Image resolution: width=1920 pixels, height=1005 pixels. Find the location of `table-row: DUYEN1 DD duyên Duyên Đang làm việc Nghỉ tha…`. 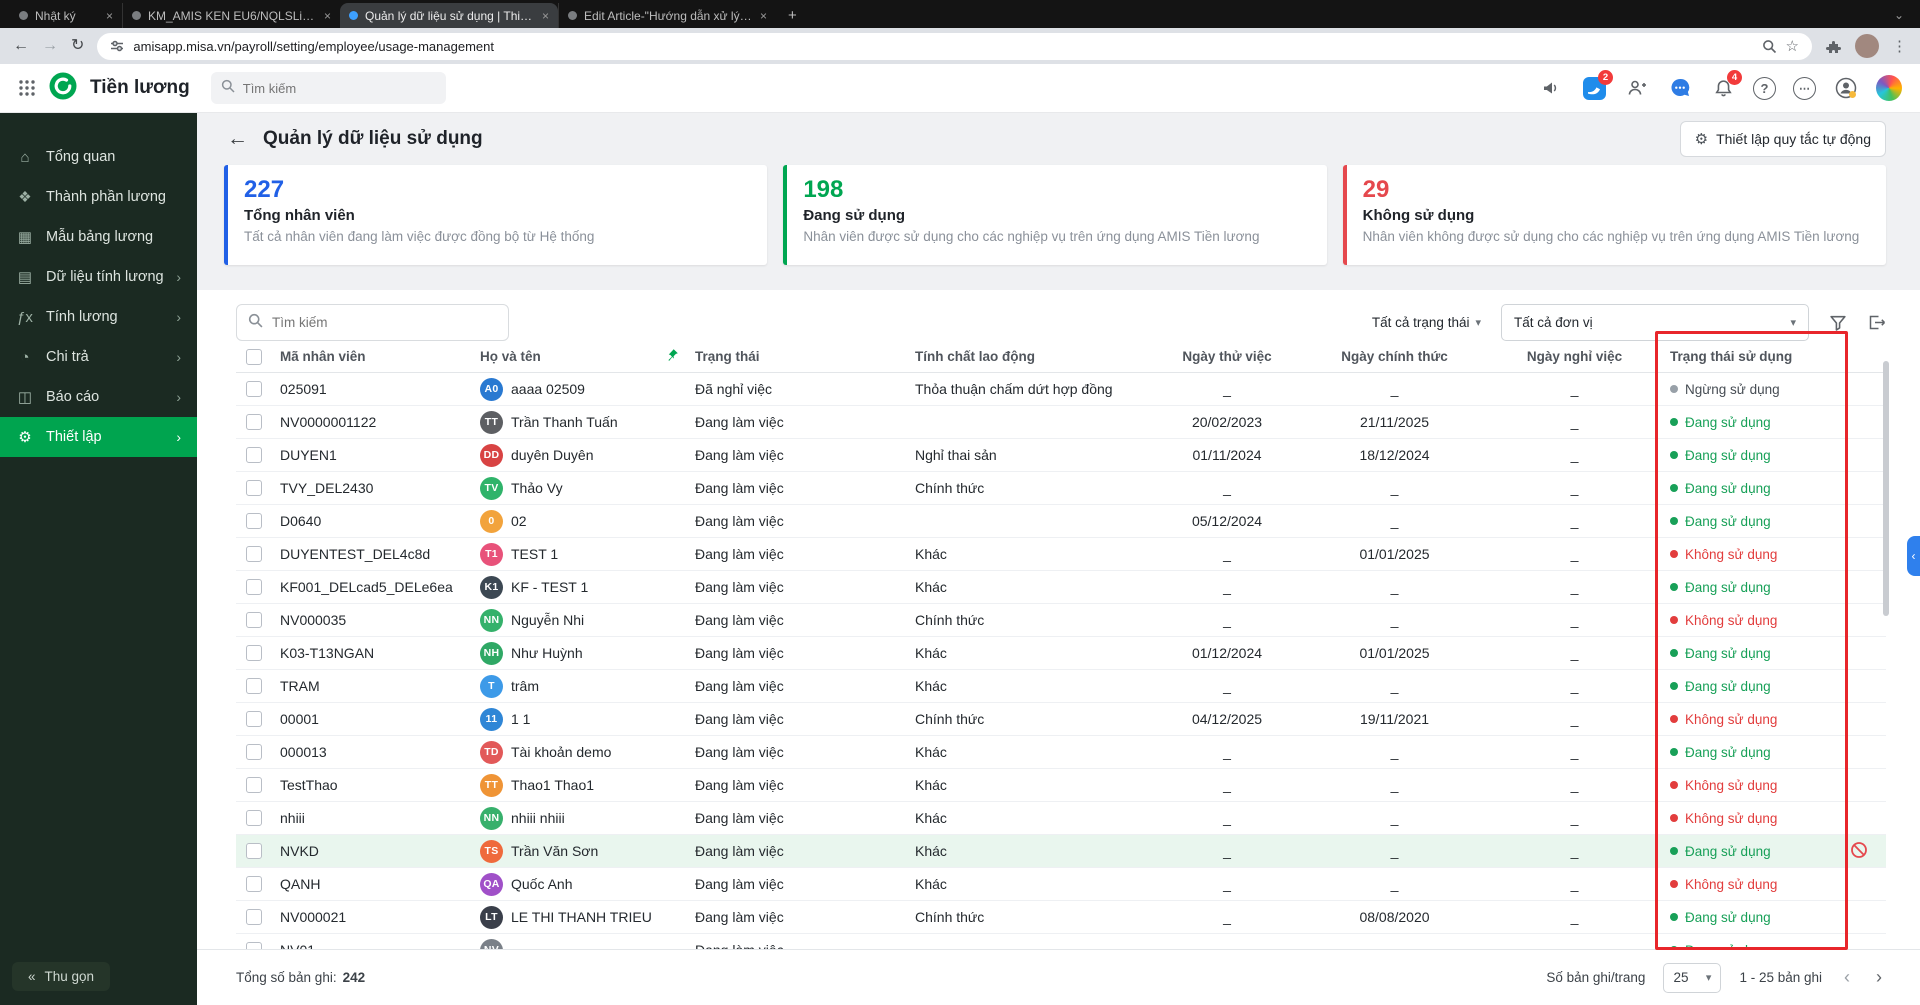

table-row: DUYEN1 DD duyên Duyên Đang làm việc Nghỉ tha… is located at coordinates (1061, 455).